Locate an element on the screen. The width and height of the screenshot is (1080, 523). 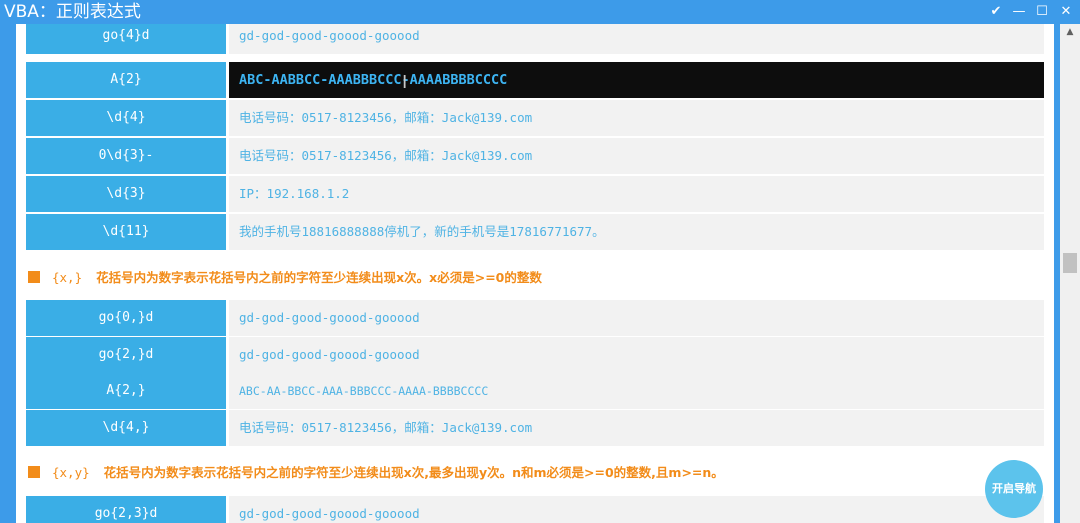
table-row: go{2,}d gd-god-good-goood-gooood is located at coordinates (535, 355).